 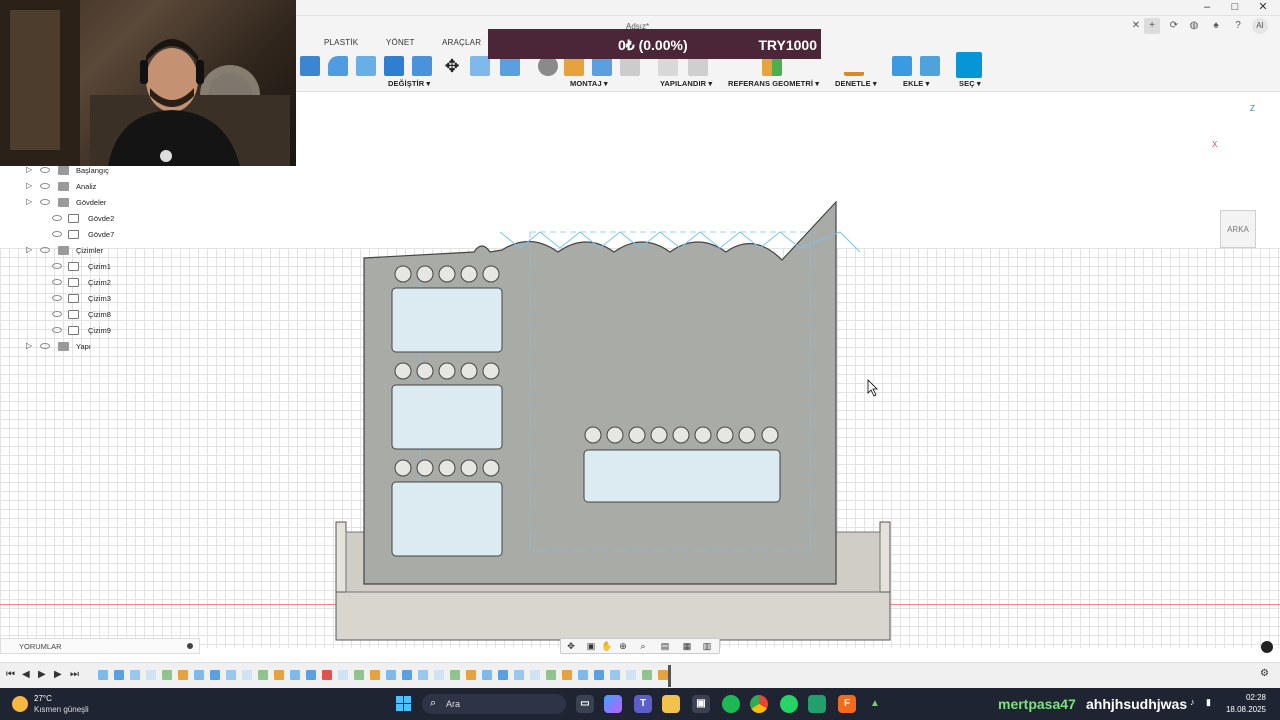 I want to click on job-status-icon: ◍, so click(x=1194, y=26).